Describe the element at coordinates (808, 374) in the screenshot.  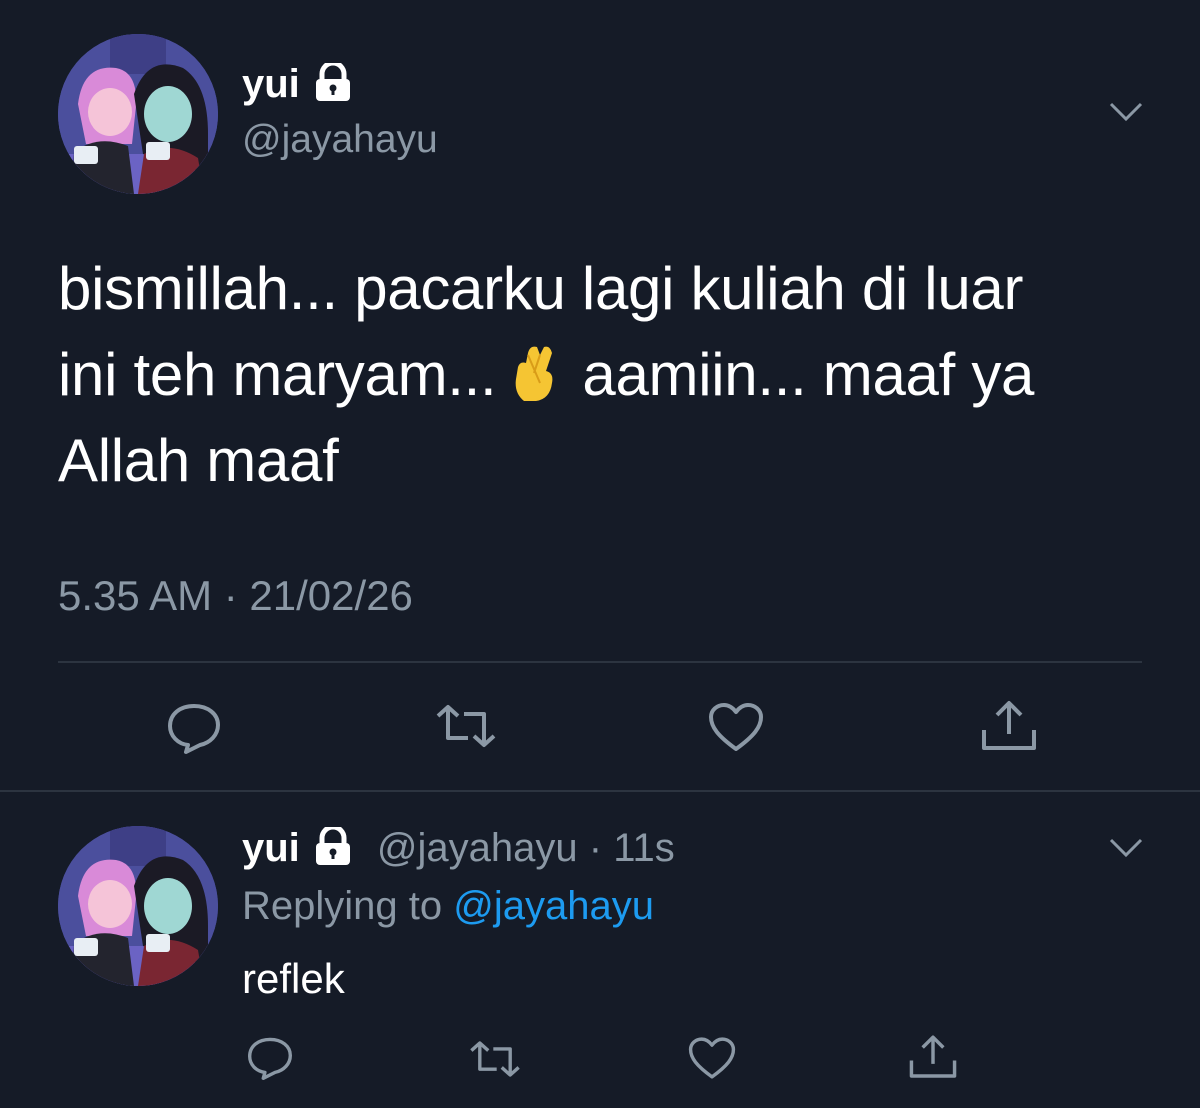
I see `tweet-text-segment: aamiin... maaf ya` at that location.